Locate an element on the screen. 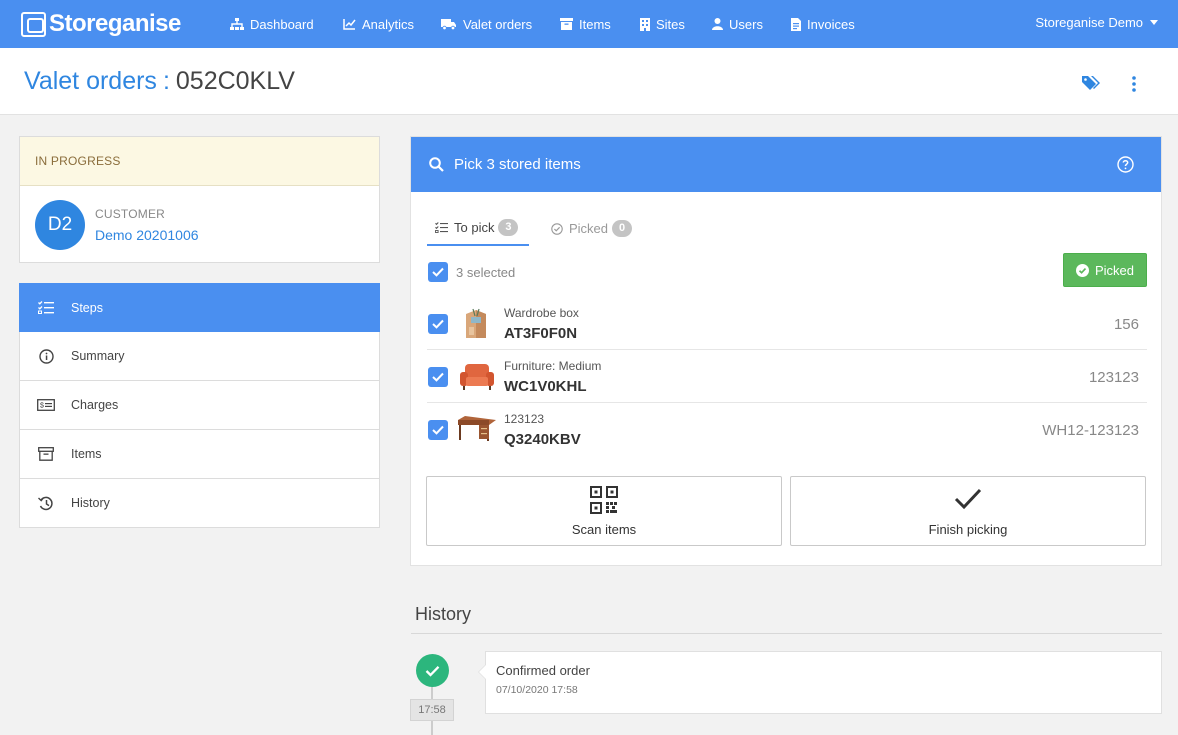 This screenshot has width=1178, height=735. user-menu-dropdown: Storeganise Demo is located at coordinates (1096, 22).